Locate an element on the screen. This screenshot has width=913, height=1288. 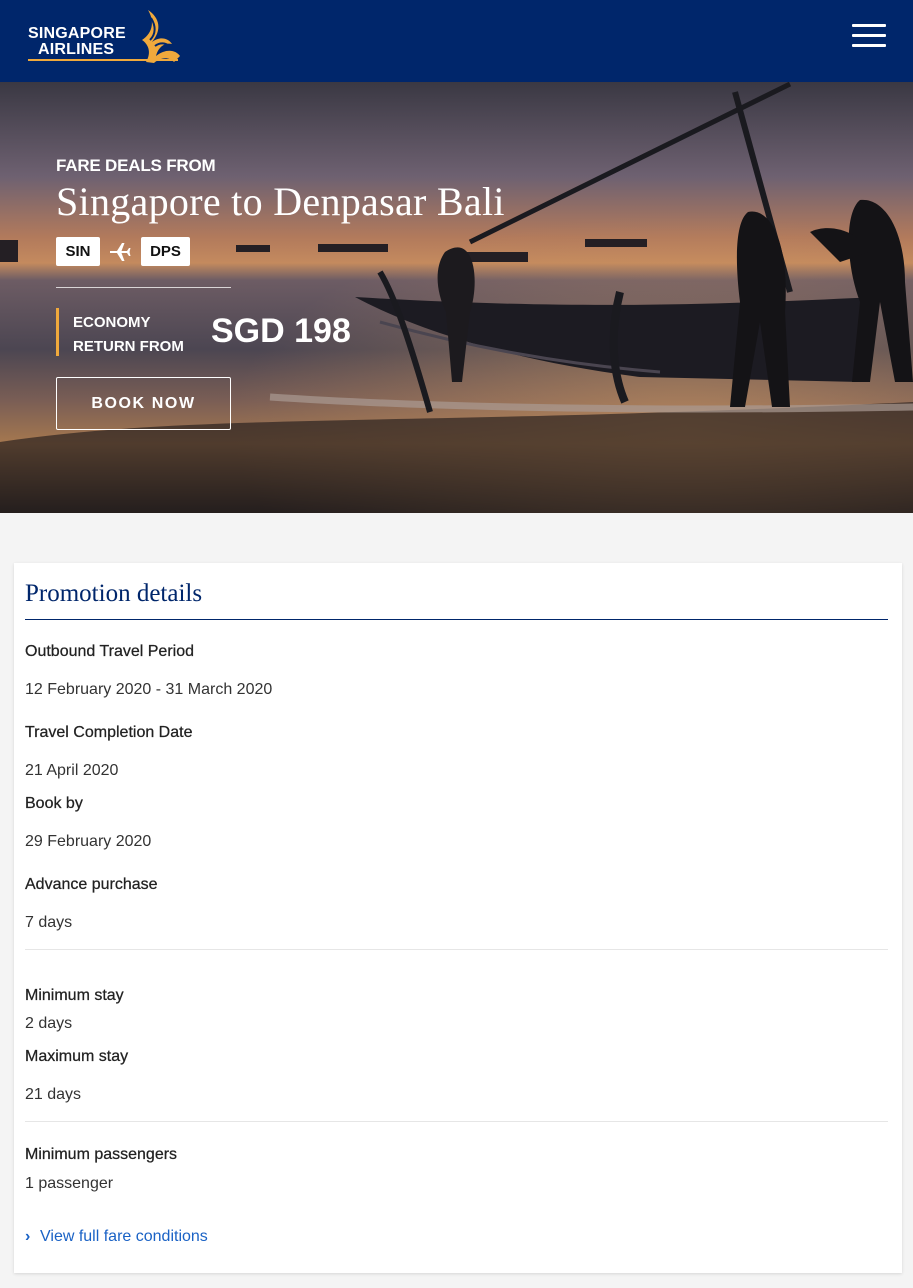
view-fare-conditions-label: View full fare conditions is located at coordinates (124, 1236).